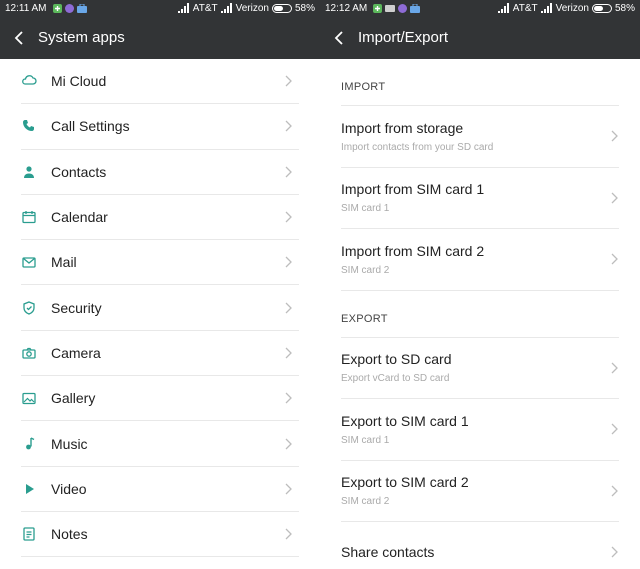 The height and width of the screenshot is (569, 640). I want to click on camera-icon, so click(36, 353).